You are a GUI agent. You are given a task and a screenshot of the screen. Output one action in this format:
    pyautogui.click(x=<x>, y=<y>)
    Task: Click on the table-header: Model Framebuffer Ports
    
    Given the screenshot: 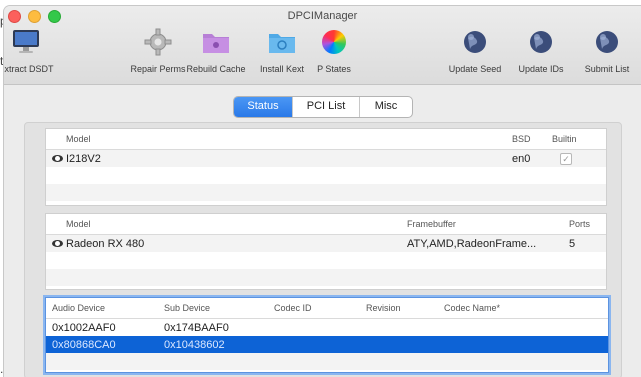 What is the action you would take?
    pyautogui.click(x=326, y=224)
    